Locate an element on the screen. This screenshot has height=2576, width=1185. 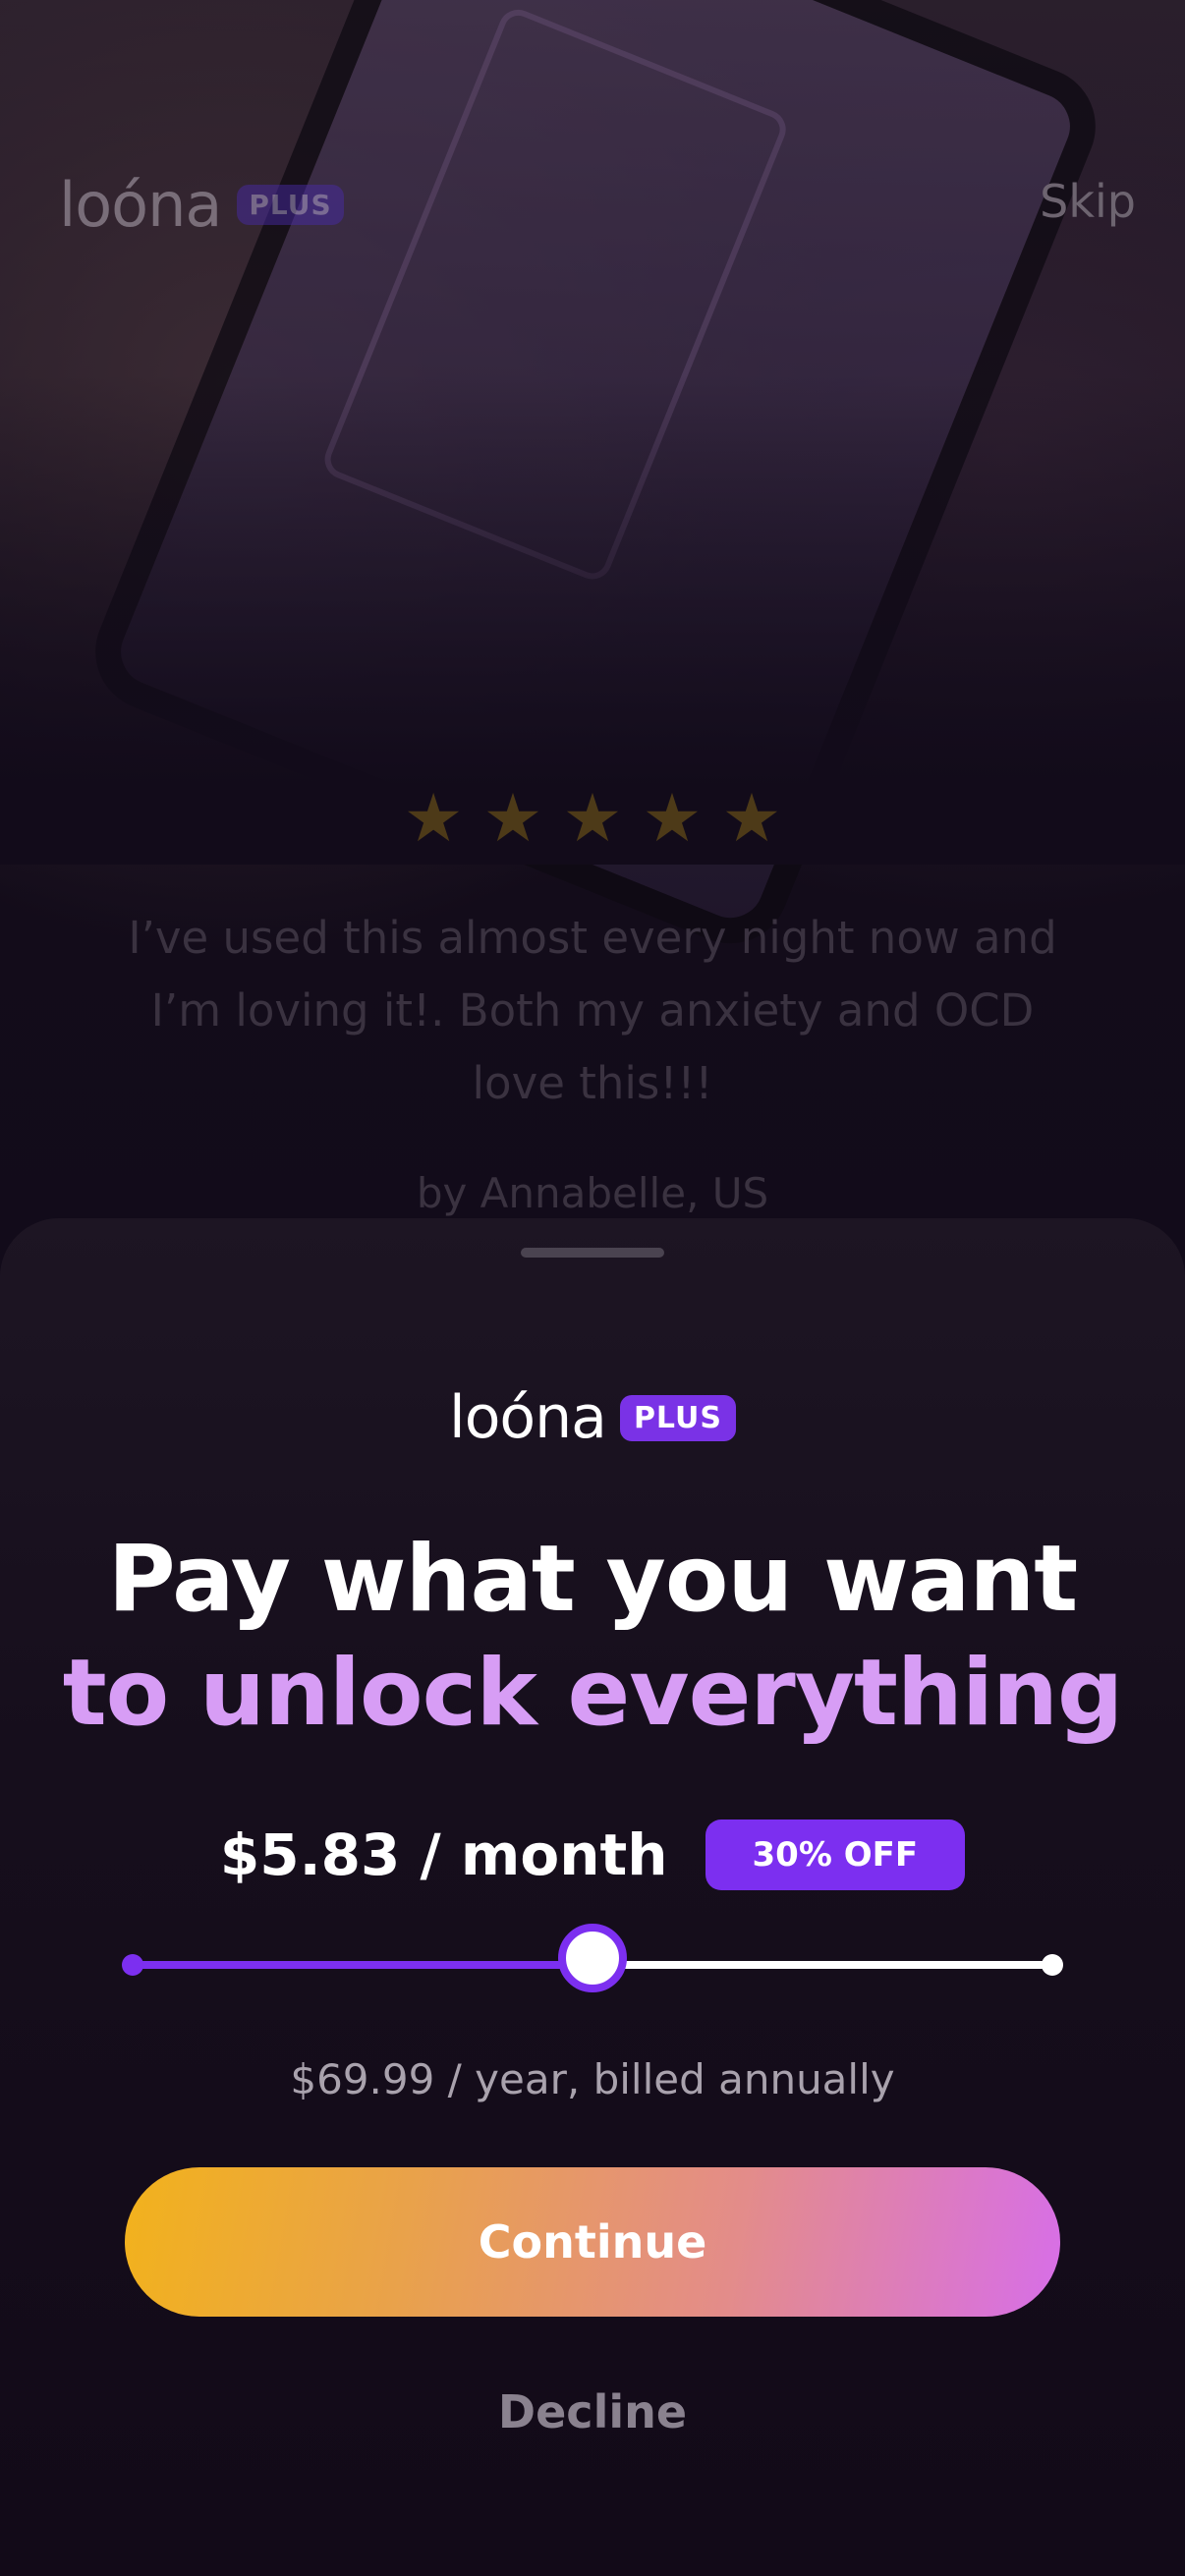
slider-thumb is located at coordinates (592, 1958).